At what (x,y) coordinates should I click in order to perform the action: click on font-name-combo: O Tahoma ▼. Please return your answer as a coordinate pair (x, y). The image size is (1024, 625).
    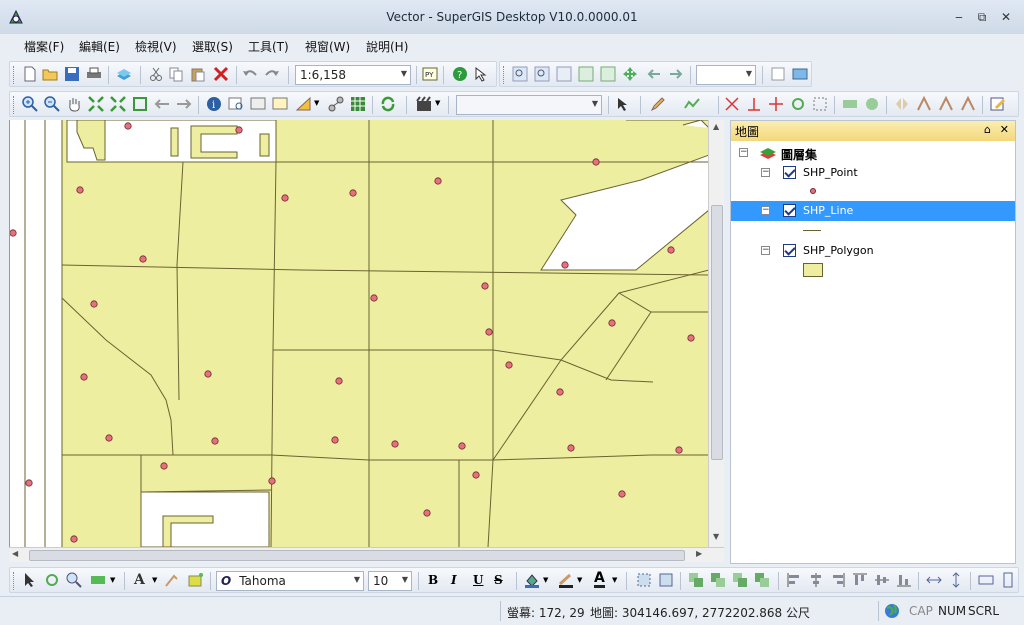
    Looking at the image, I should click on (290, 581).